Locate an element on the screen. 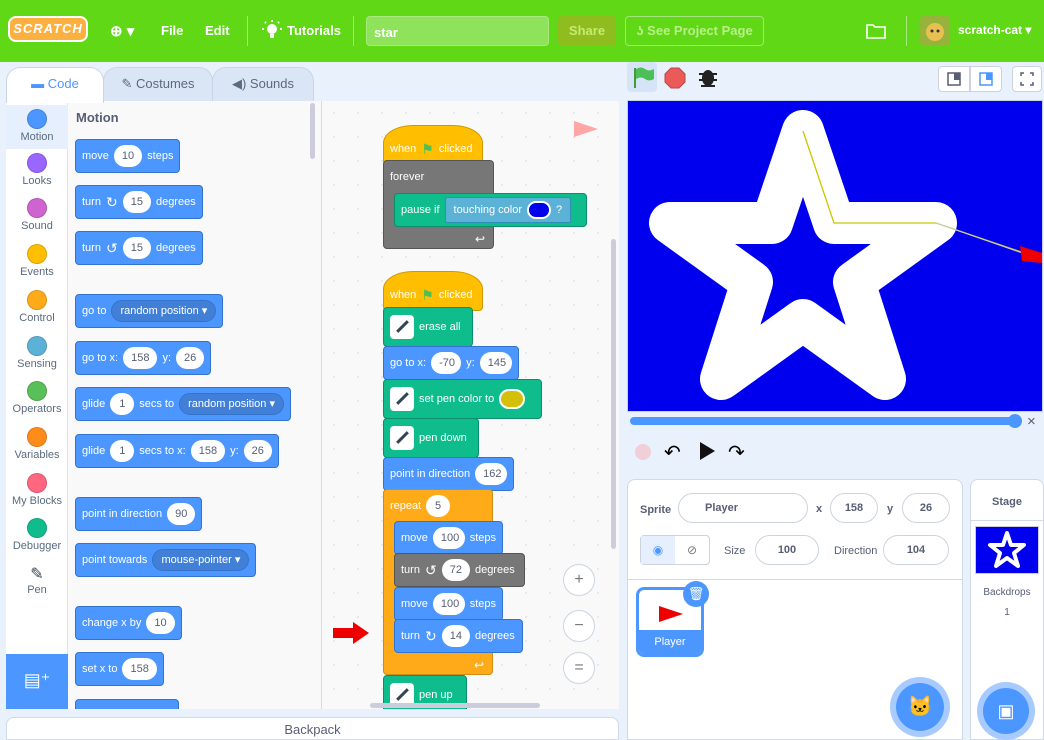  stop-button is located at coordinates (675, 78).